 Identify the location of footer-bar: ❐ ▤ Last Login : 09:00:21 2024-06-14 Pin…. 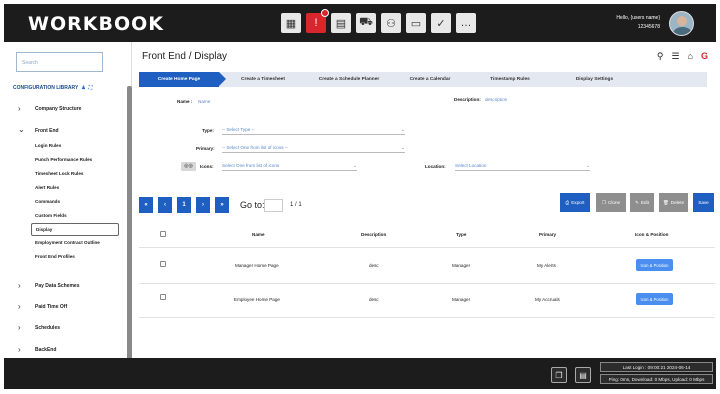
(360, 373).